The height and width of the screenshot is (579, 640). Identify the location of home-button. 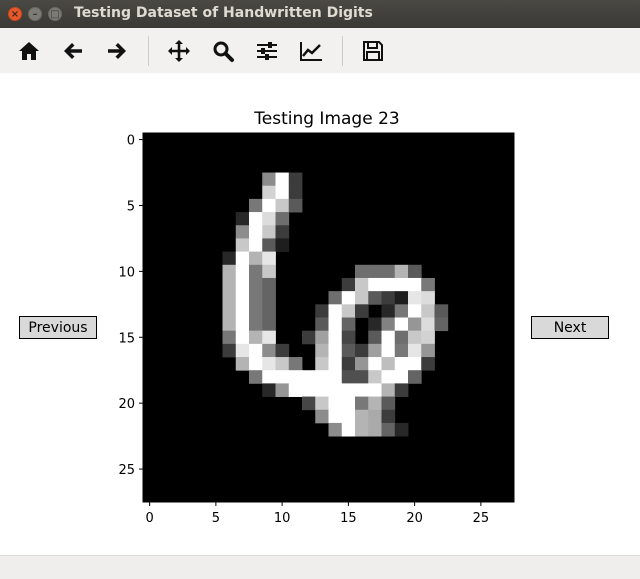
(29, 51).